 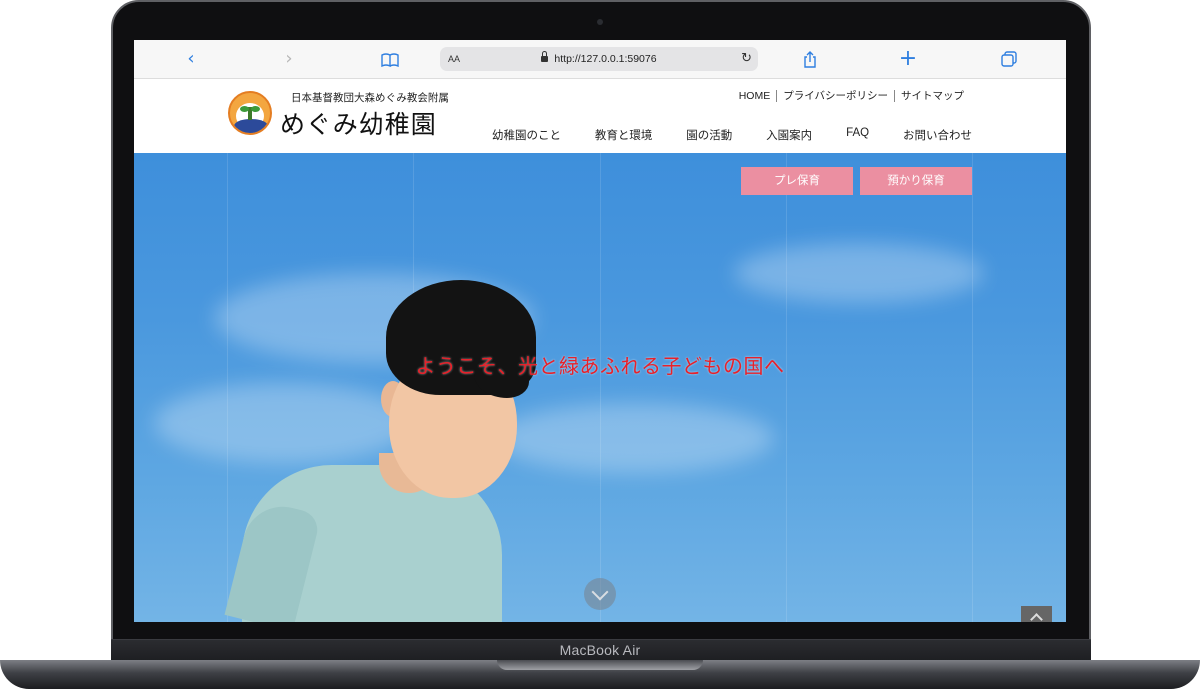 I want to click on hero-headline: ようこそ、光と緑あふれる子どもの国へ, so click(x=600, y=366).